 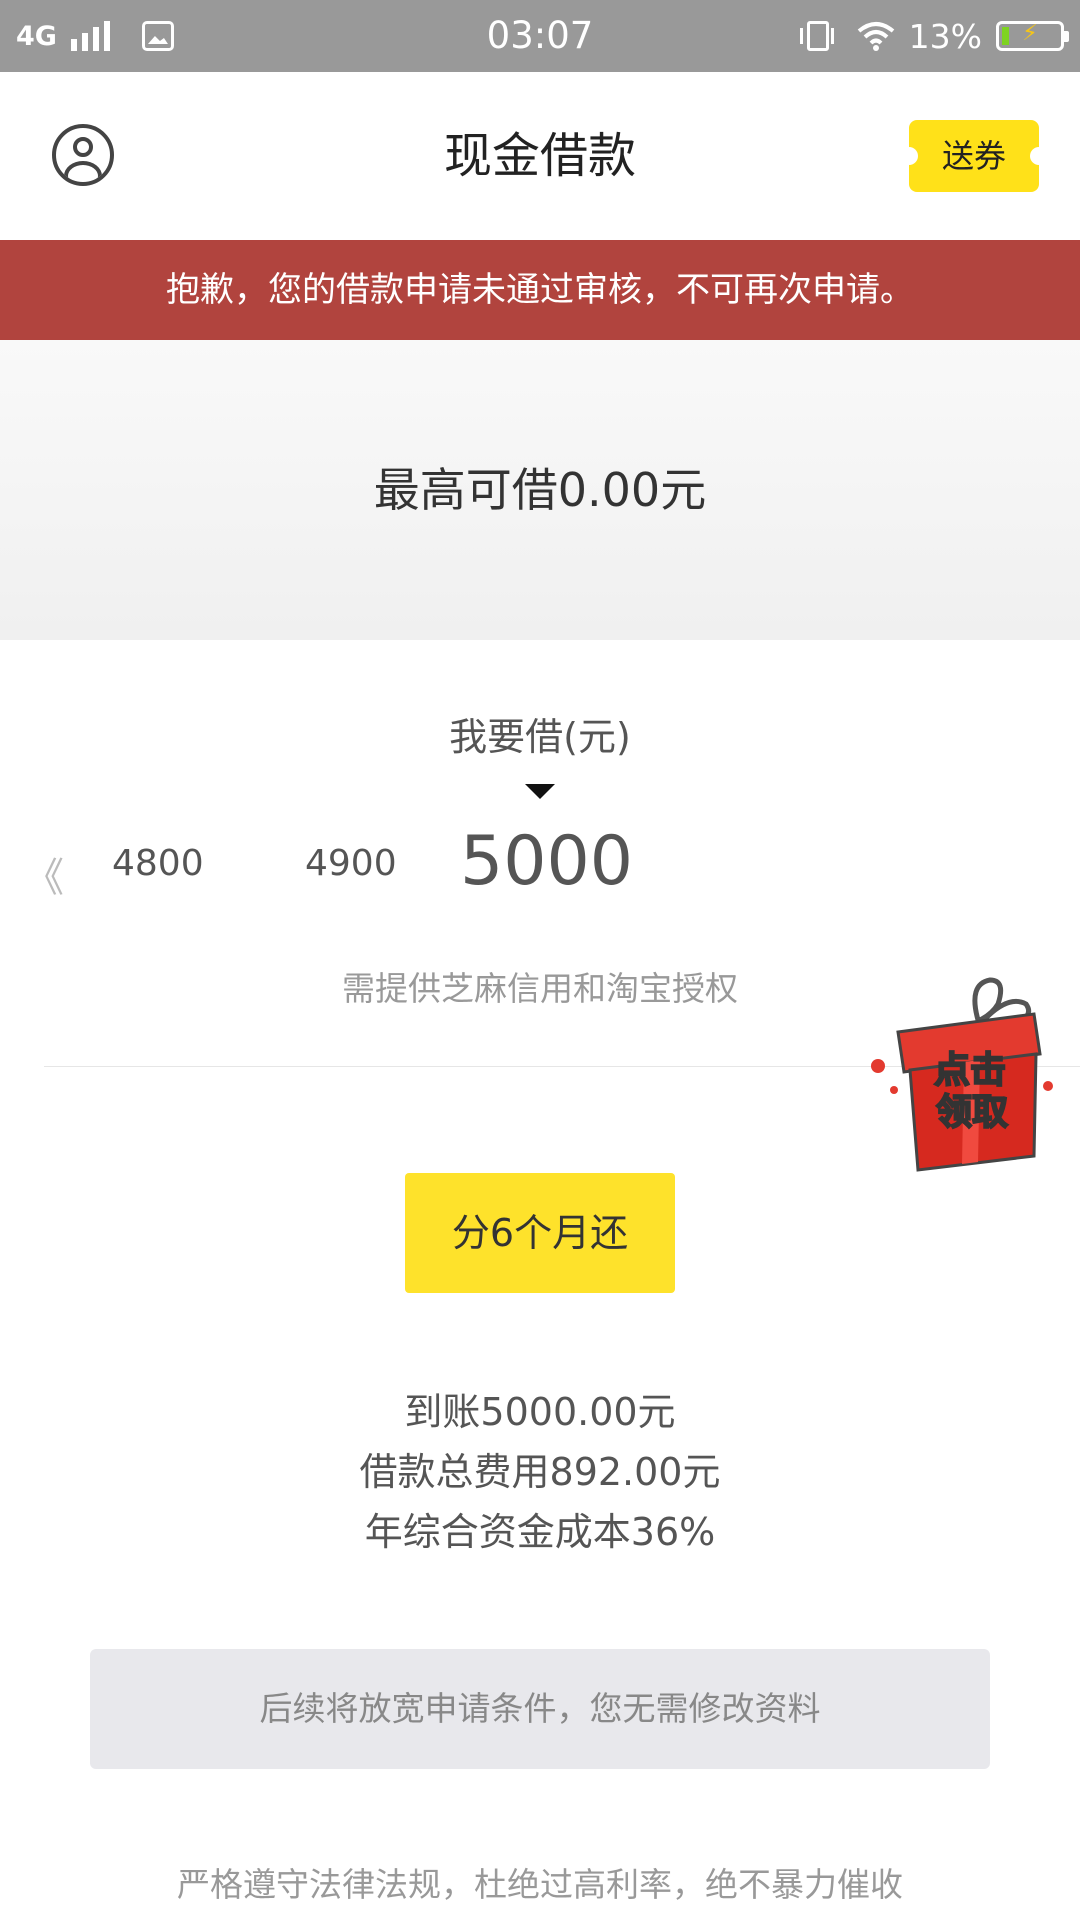 I want to click on max-amount-text: 最高可借0.00元, so click(x=540, y=490).